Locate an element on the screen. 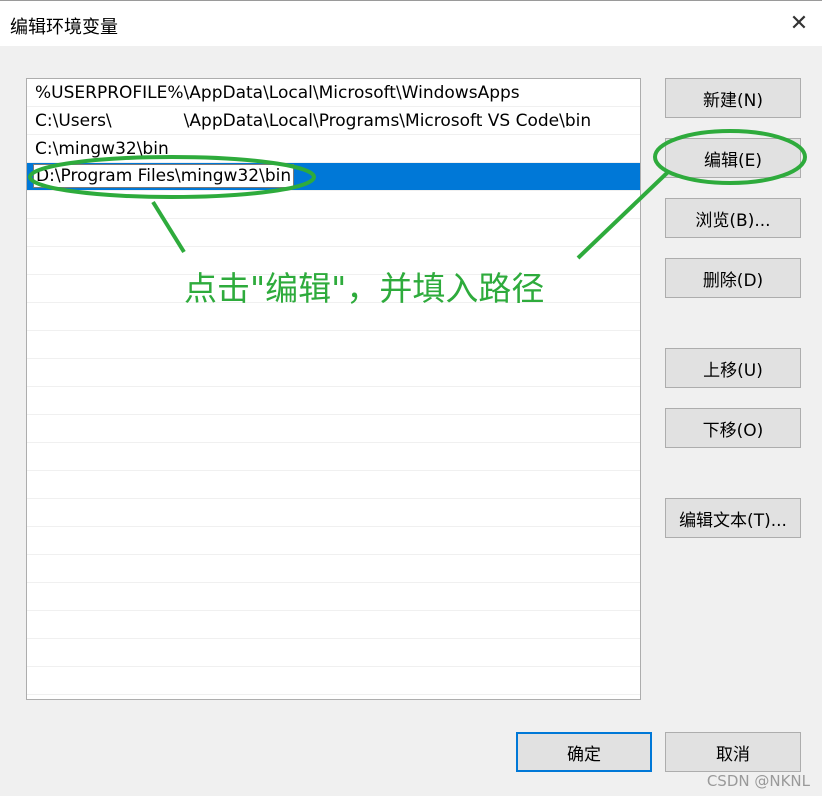 Image resolution: width=822 pixels, height=796 pixels. list-item-text: C:\Users\ is located at coordinates (73, 121).